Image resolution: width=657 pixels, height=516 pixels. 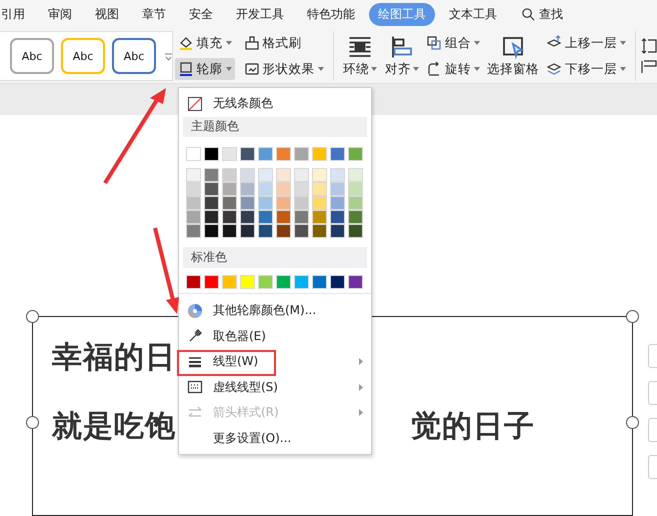 I want to click on menu-item: 虚线线型(S), so click(x=275, y=387).